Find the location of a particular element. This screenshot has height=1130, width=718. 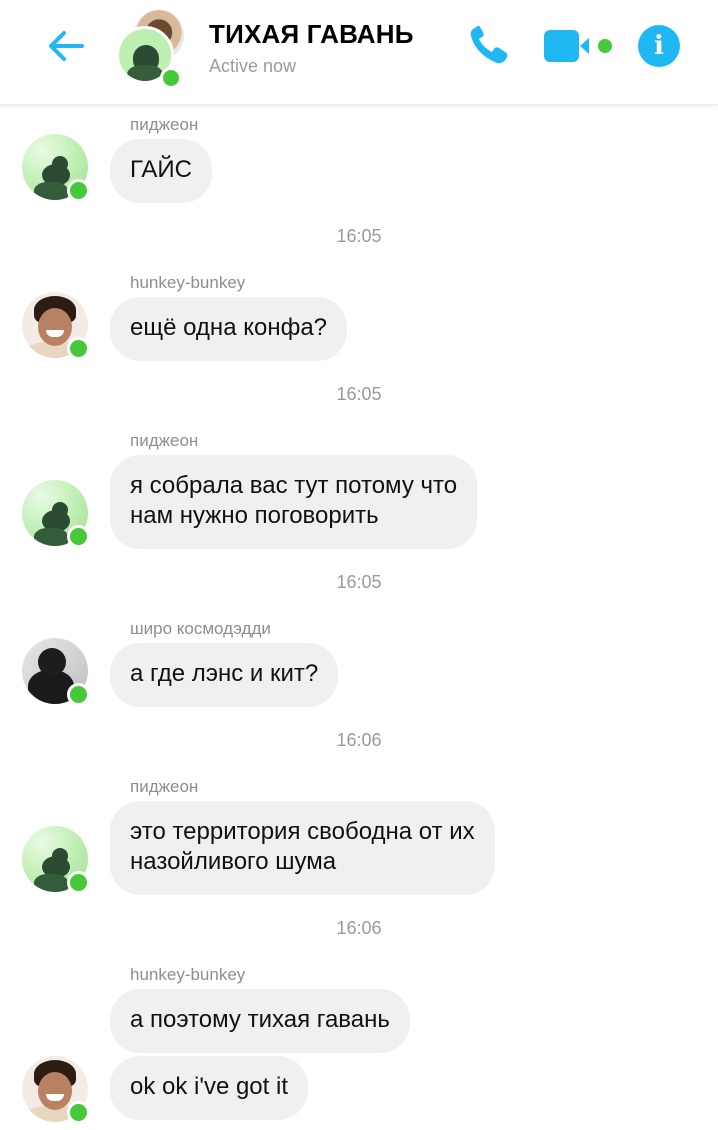

message-bubble: а где лэнс и кит? is located at coordinates (224, 675).